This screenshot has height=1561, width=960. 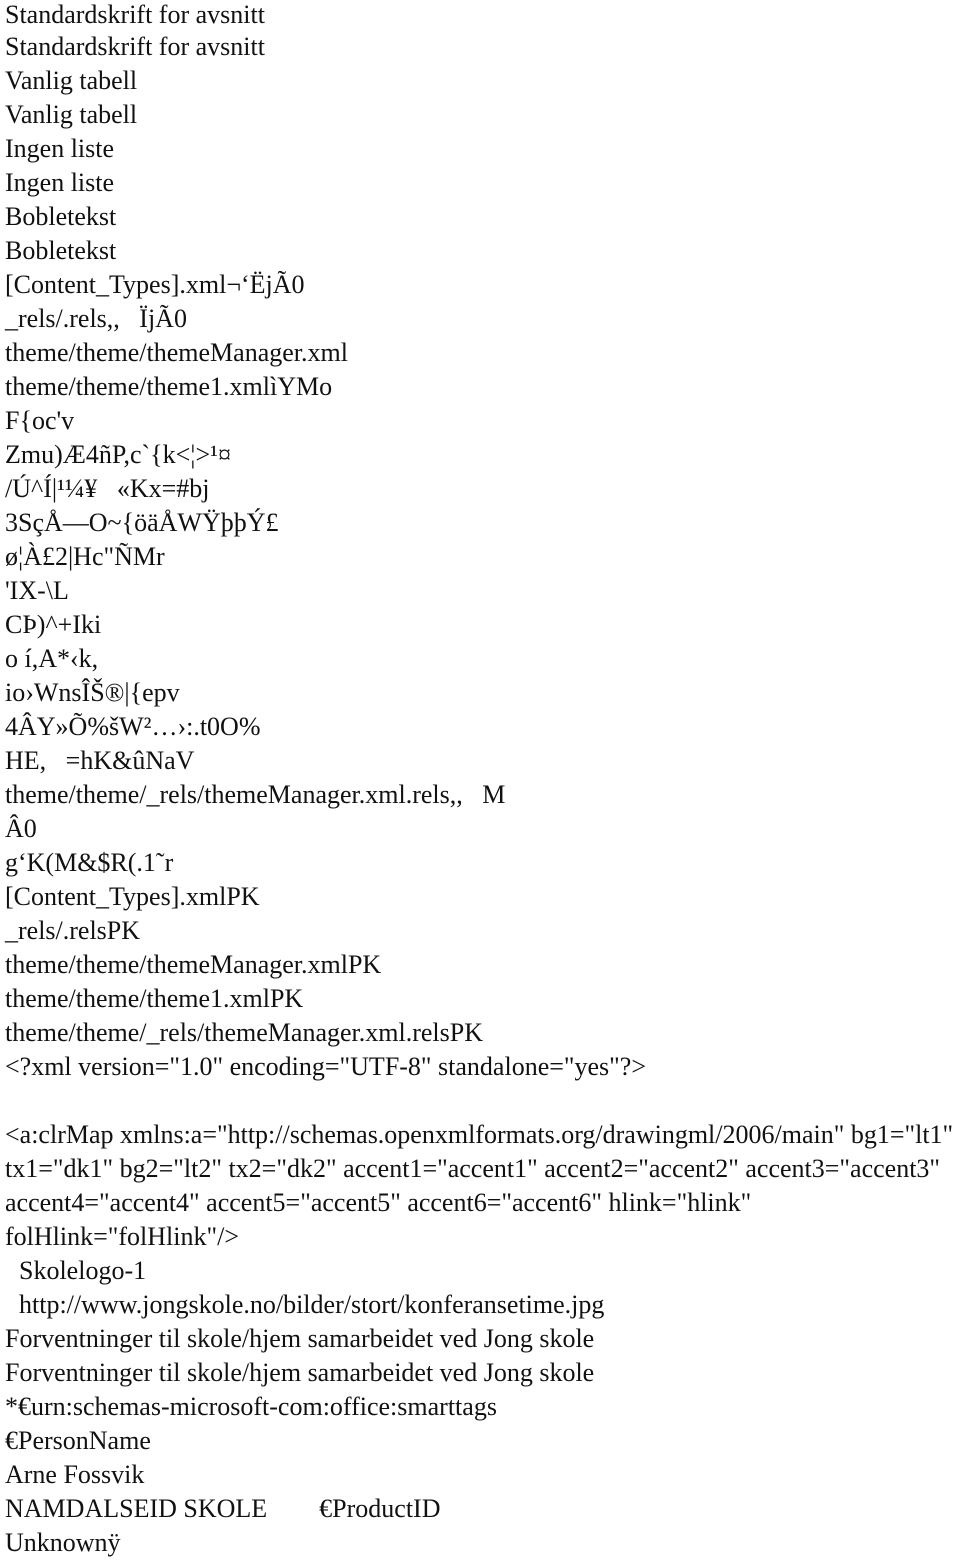 I want to click on text-line: Zmu)Æ4ñP,c`{k<¦>¹¤, so click(x=118, y=454).